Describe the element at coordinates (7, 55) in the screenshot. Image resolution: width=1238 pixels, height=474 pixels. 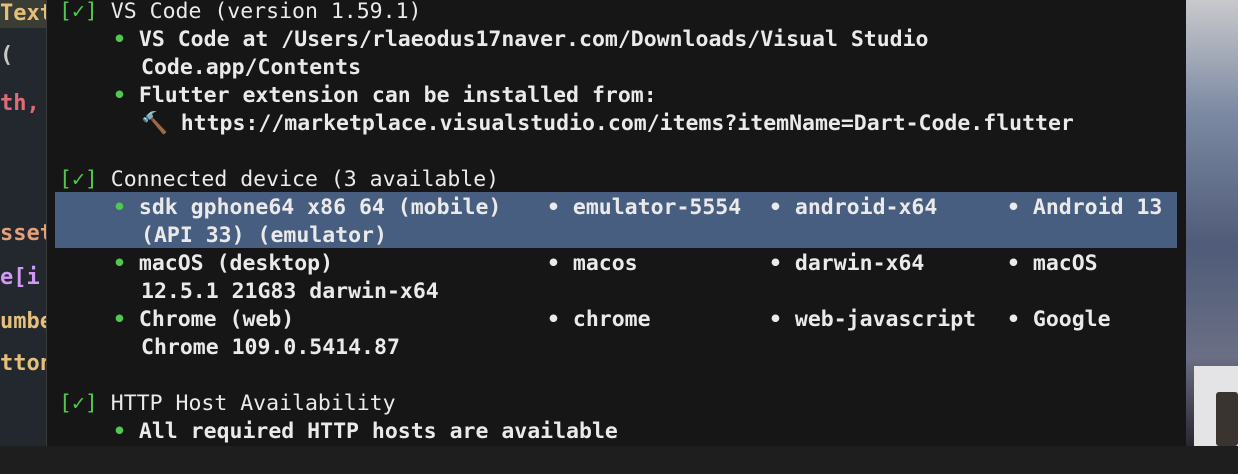
I see `code-fragment: (` at that location.